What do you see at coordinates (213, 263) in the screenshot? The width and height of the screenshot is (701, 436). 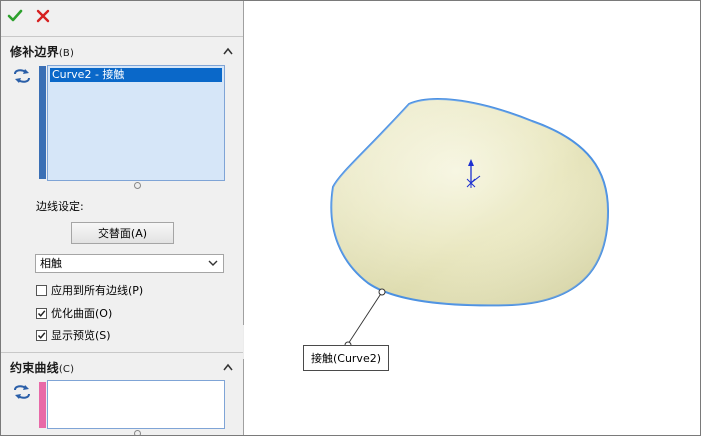 I see `chevron-down-icon` at bounding box center [213, 263].